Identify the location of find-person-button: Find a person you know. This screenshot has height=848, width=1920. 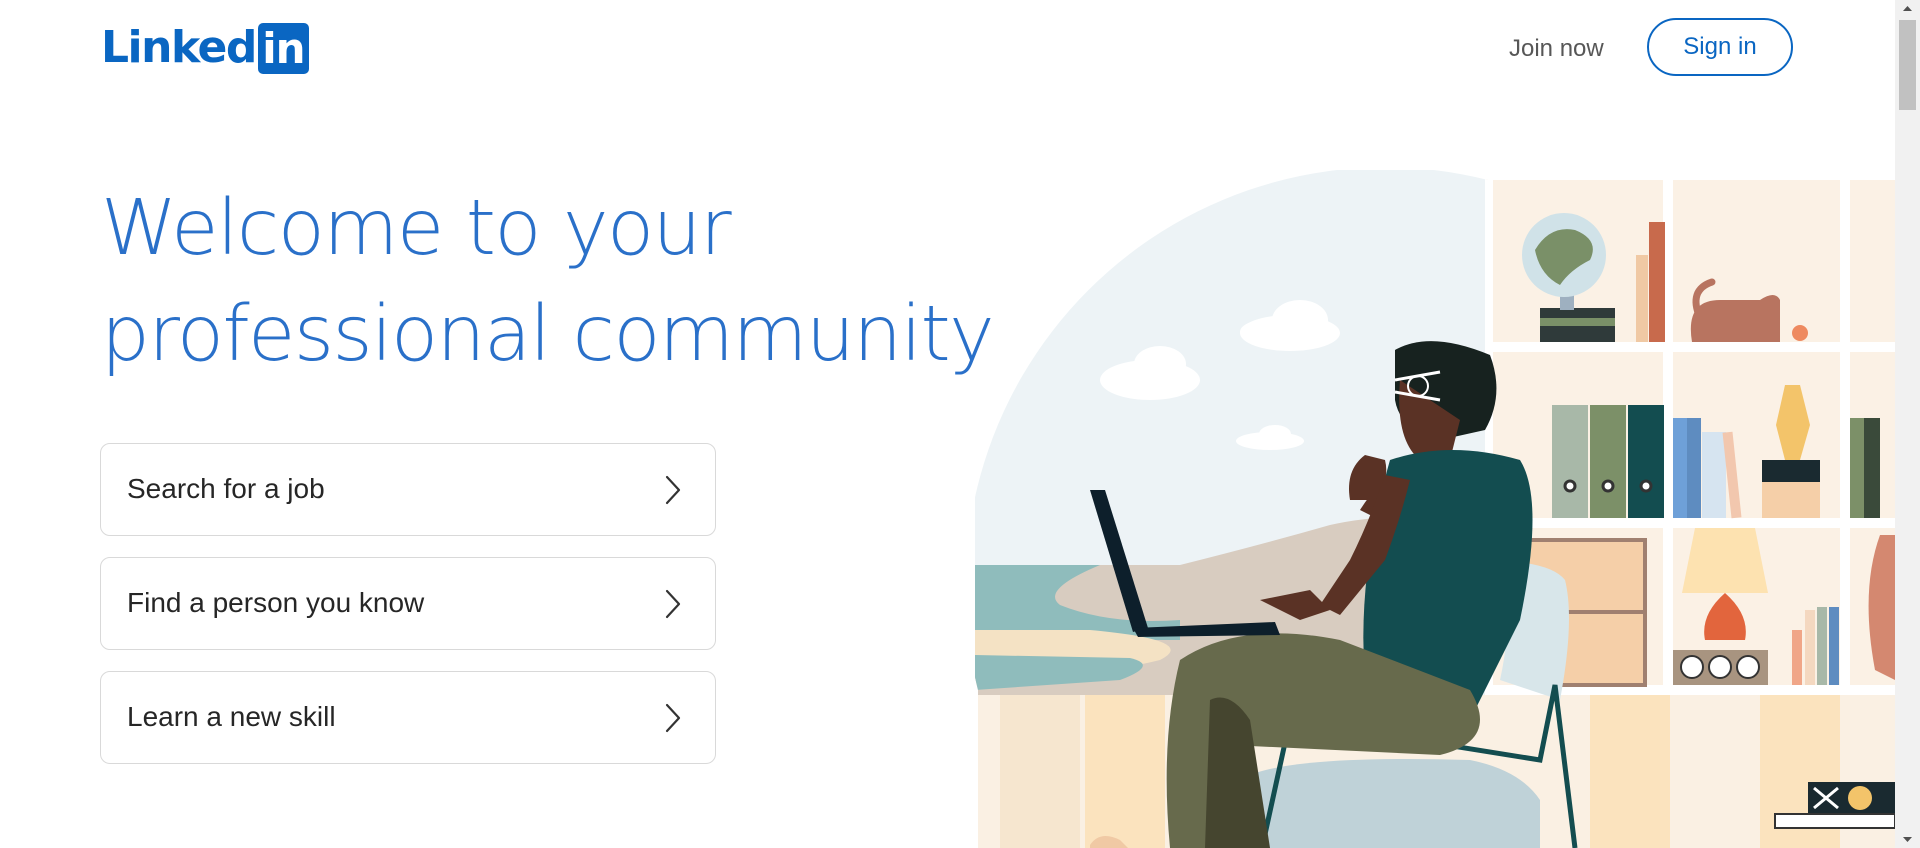
(408, 603).